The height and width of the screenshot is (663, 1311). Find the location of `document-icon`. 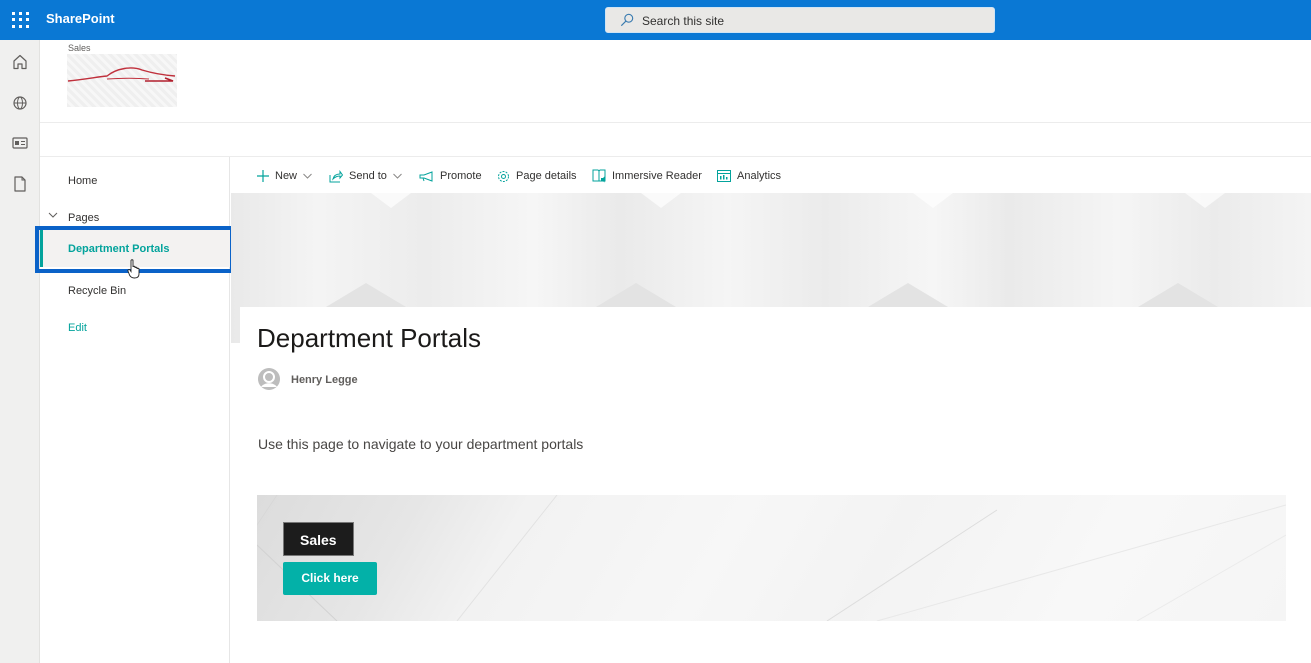

document-icon is located at coordinates (20, 184).